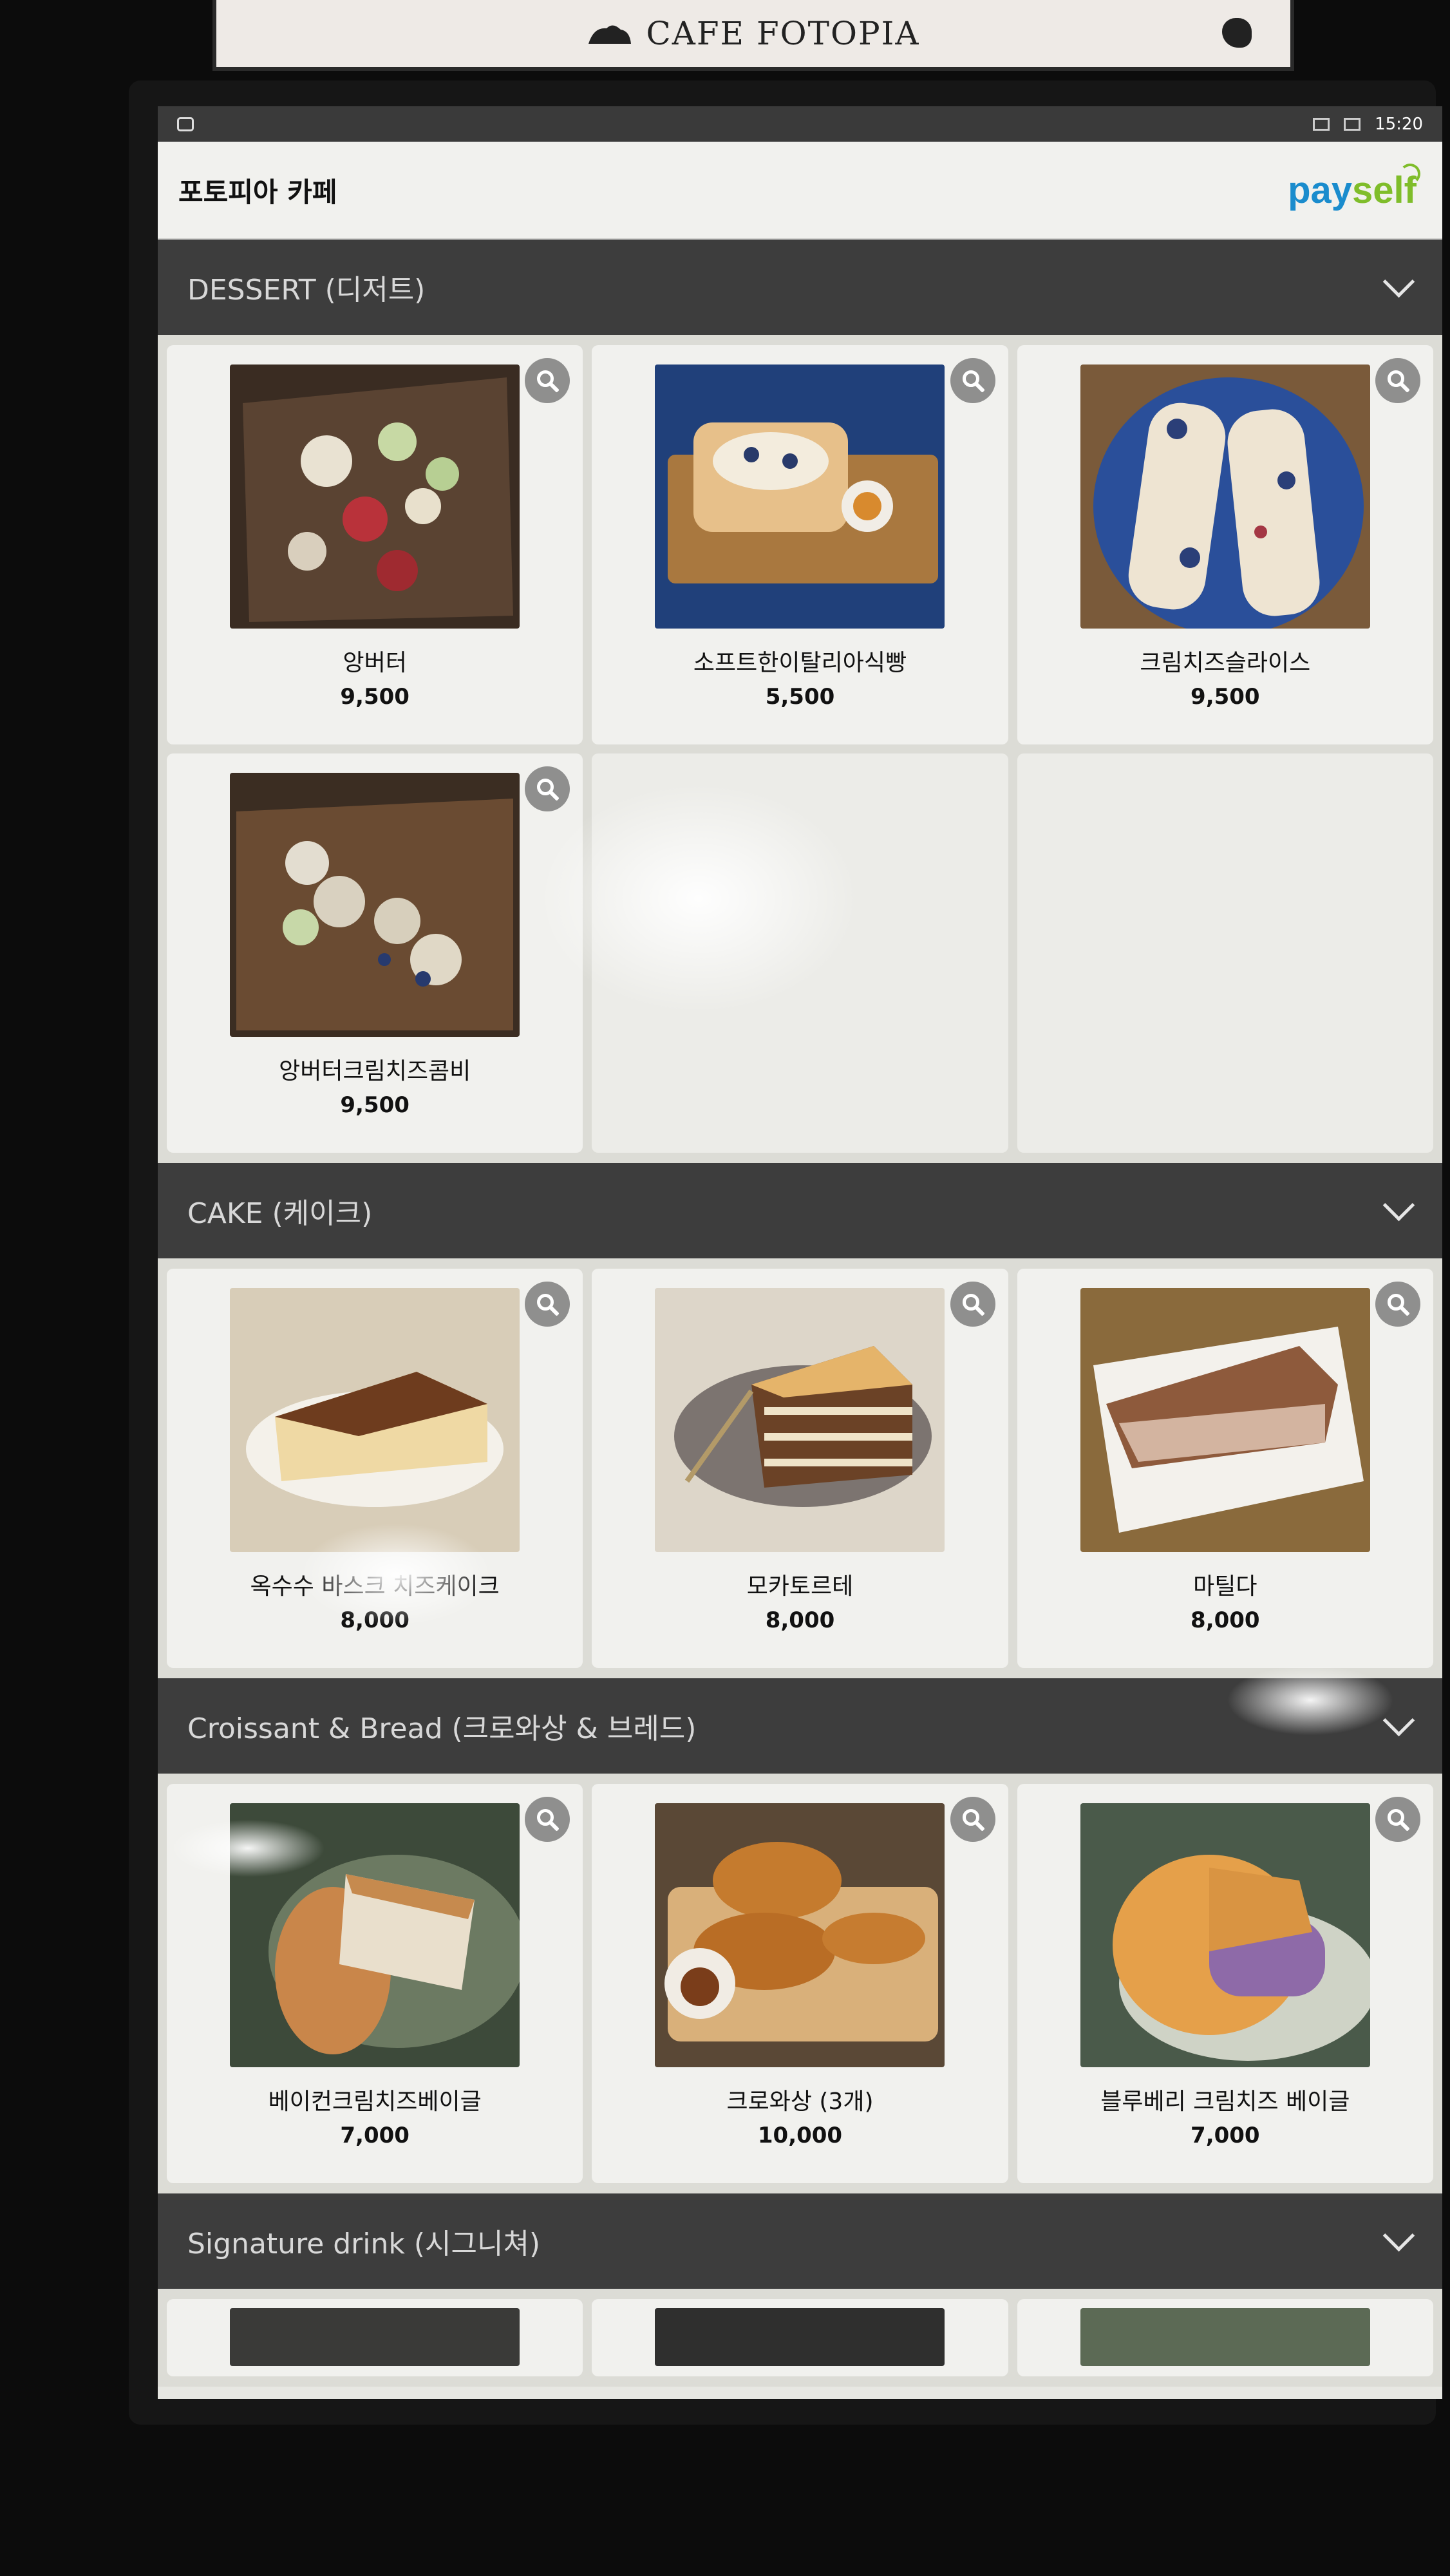  I want to click on menu-item-card: 앙버터 9,500, so click(375, 544).